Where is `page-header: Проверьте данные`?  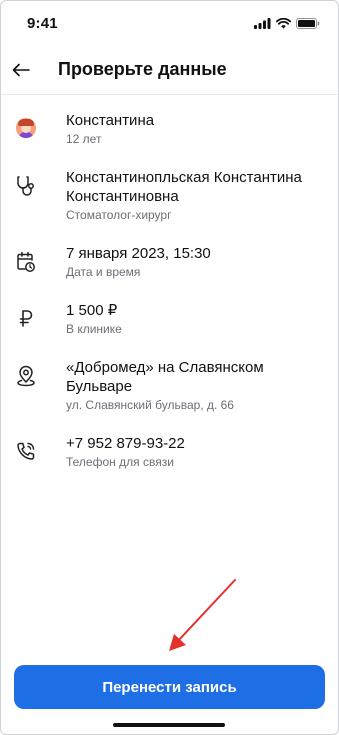
page-header: Проверьте данные is located at coordinates (169, 70).